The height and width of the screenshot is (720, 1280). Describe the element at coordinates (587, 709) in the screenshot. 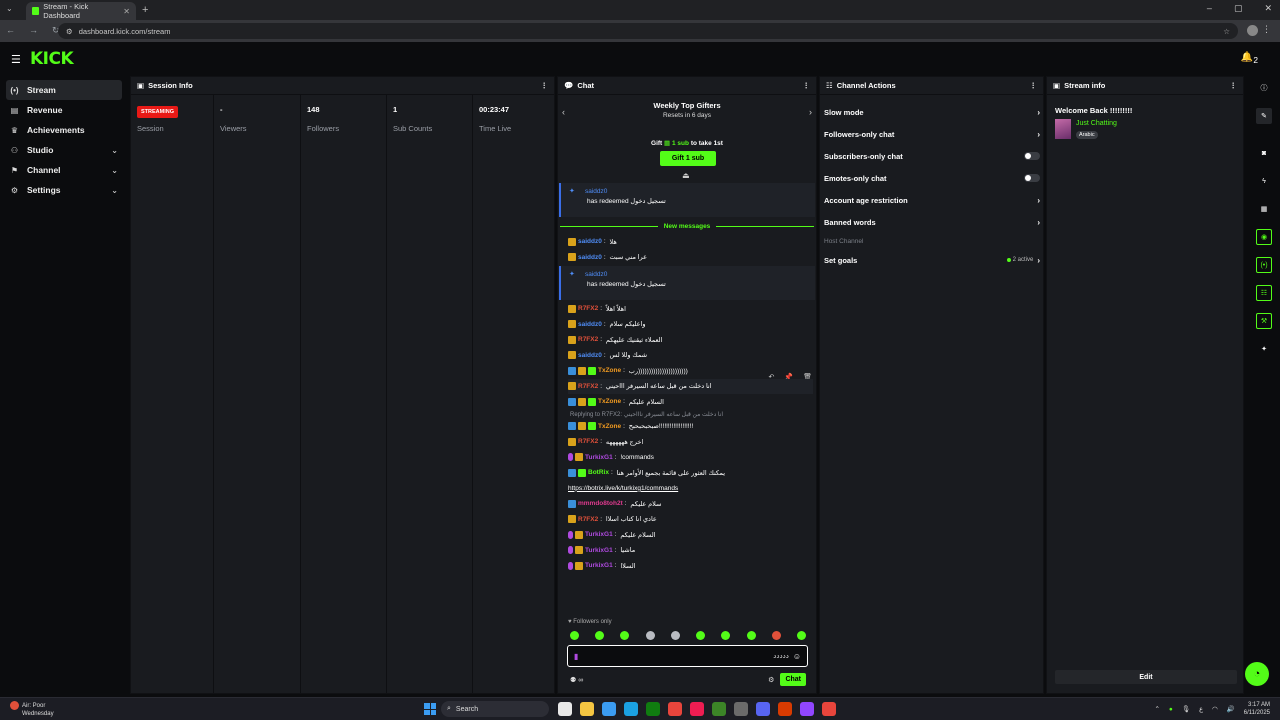

I see `file-explorer-icon` at that location.